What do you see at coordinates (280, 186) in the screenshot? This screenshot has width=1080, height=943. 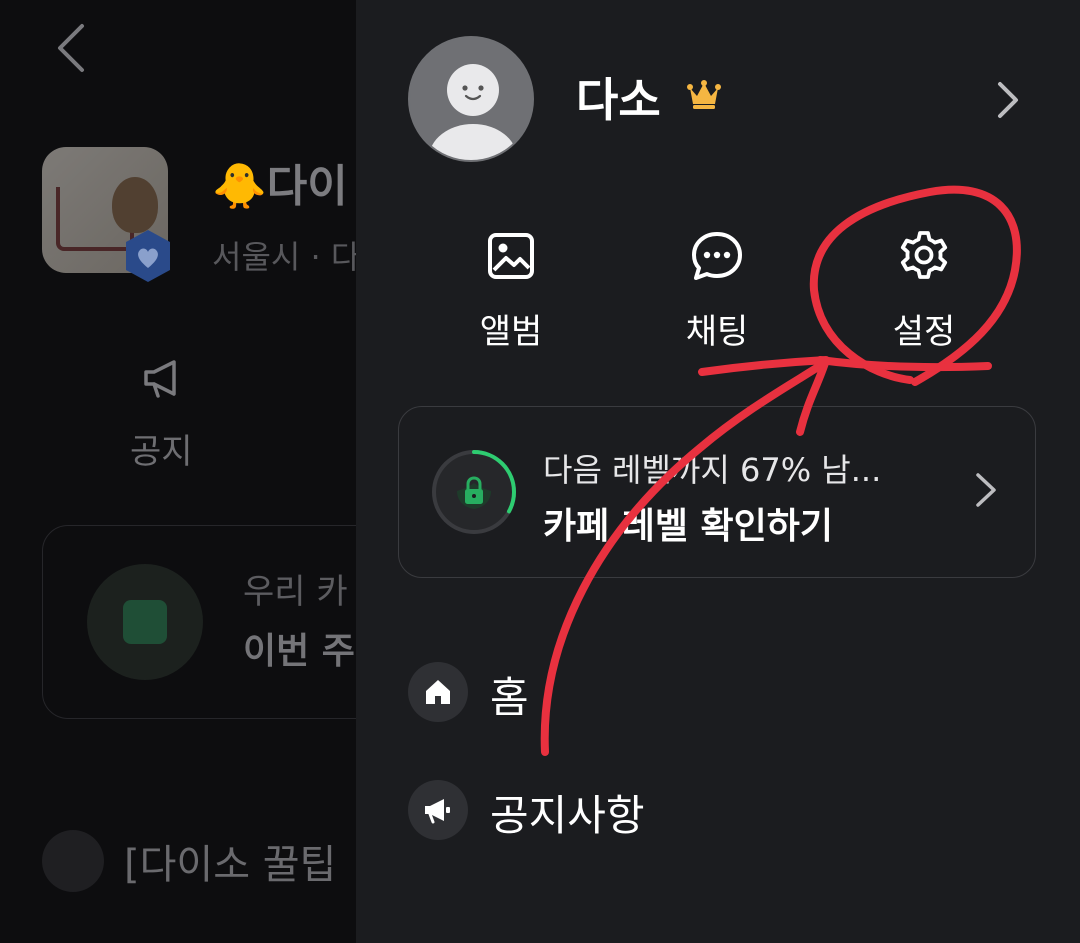 I see `cafe-title: 🐥다이` at bounding box center [280, 186].